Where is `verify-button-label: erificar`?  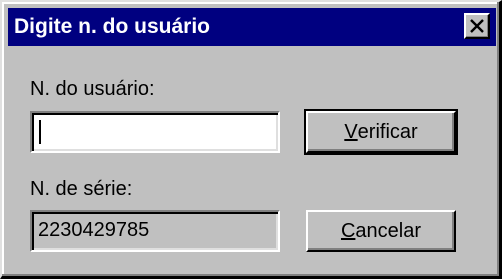
verify-button-label: erificar is located at coordinates (387, 131).